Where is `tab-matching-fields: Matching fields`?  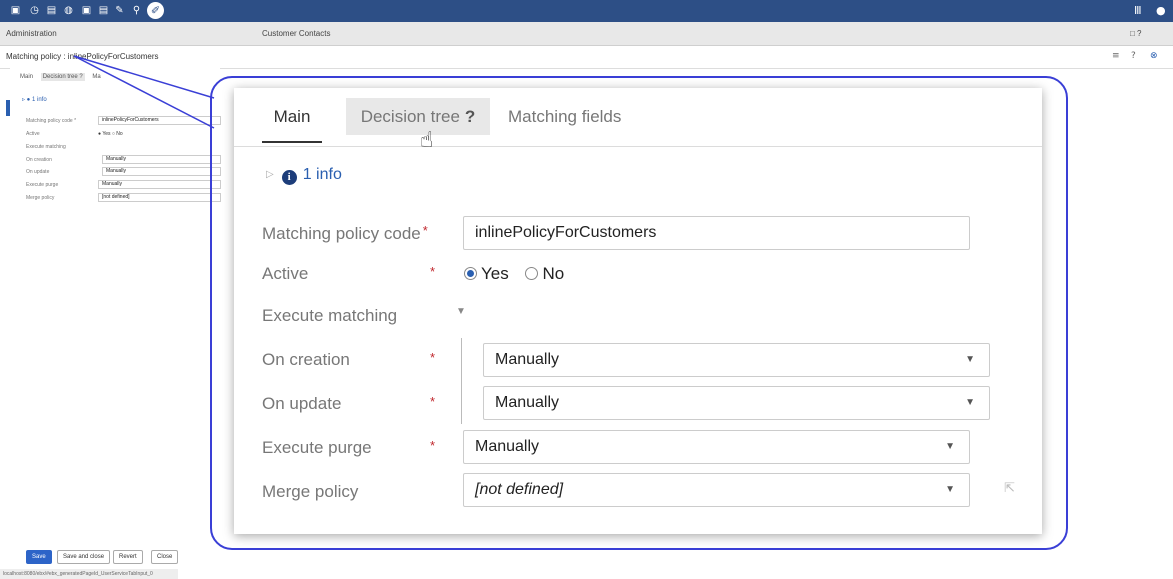
tab-matching-fields: Matching fields is located at coordinates (578, 116).